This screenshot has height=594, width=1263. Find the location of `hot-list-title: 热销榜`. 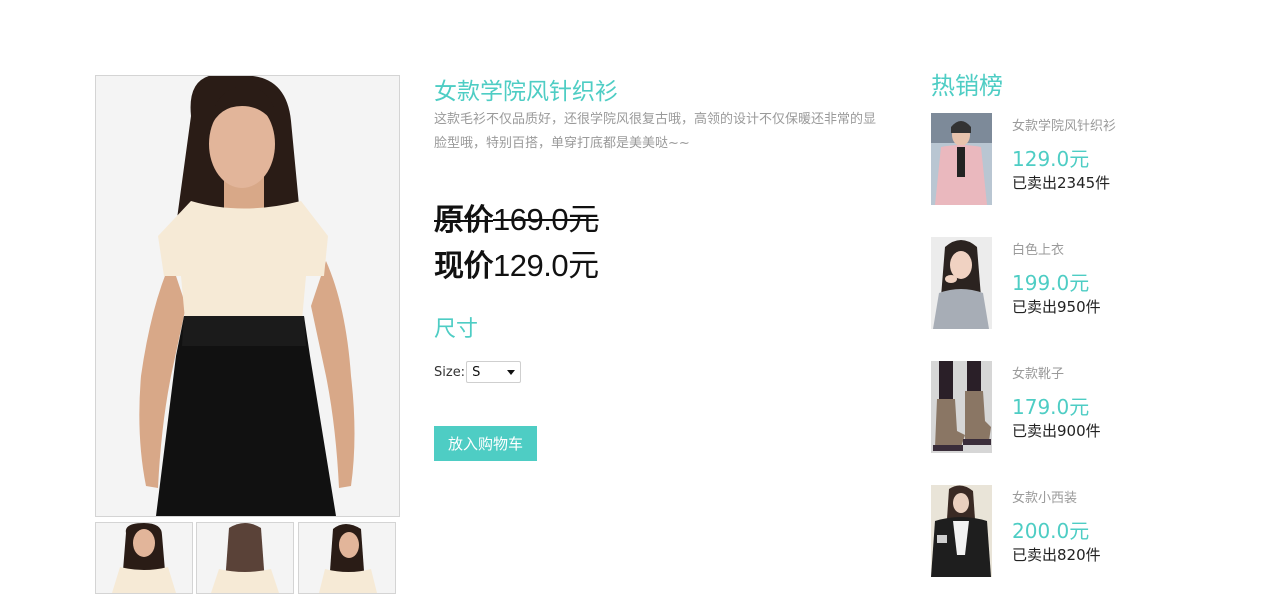

hot-list-title: 热销榜 is located at coordinates (967, 86).